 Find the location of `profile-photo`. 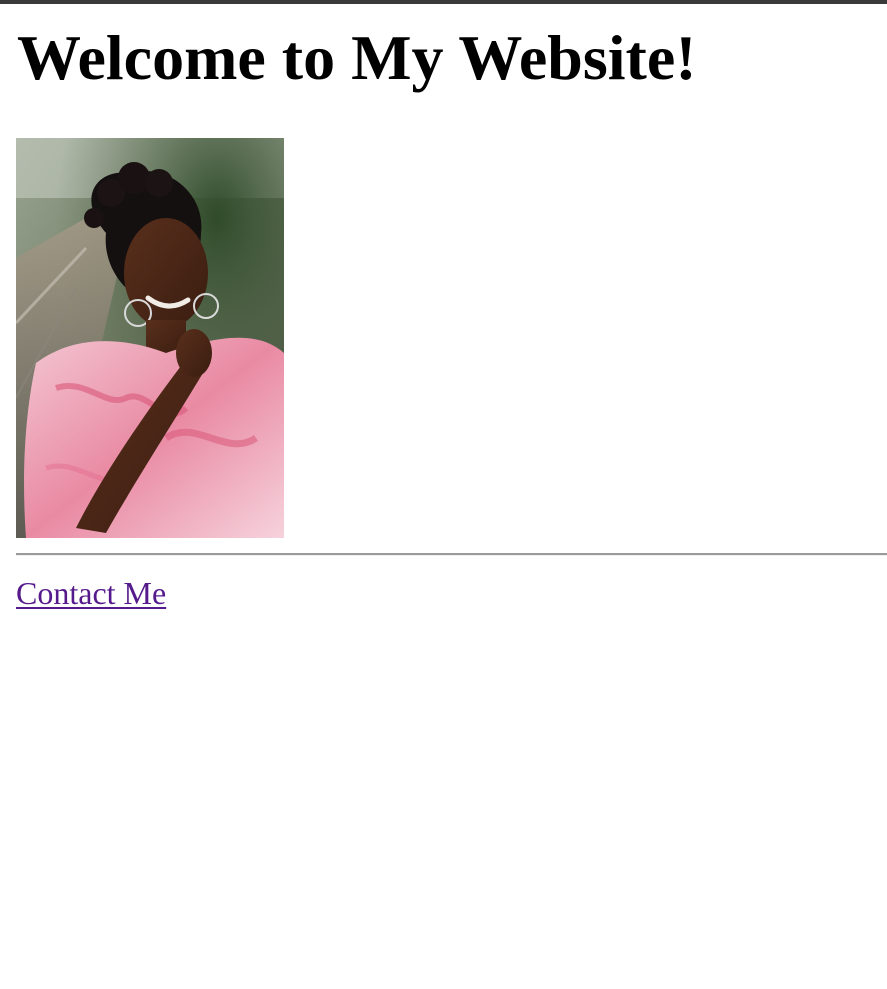

profile-photo is located at coordinates (150, 338).